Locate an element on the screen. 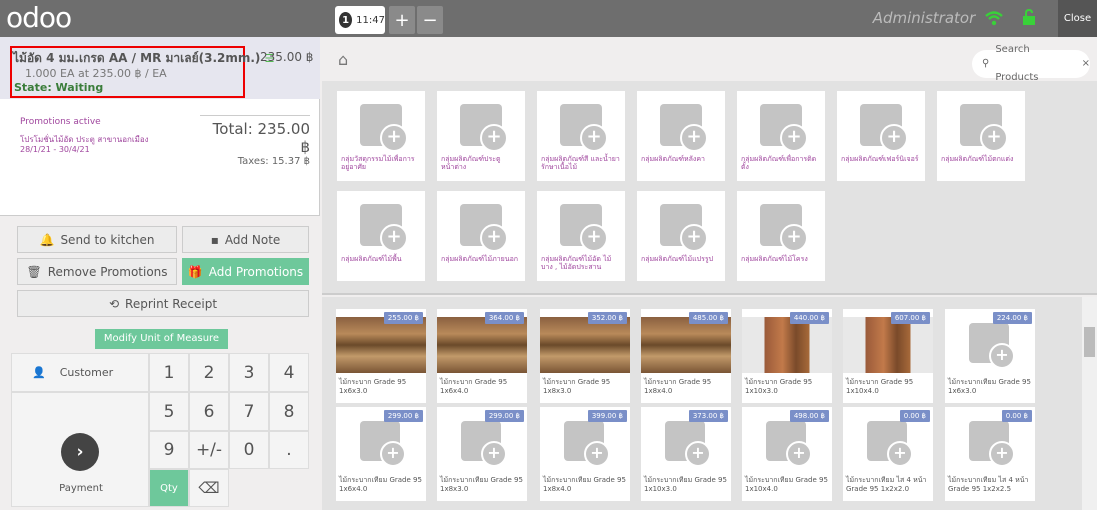 This screenshot has width=1097, height=510. bell-icon: 🔔 is located at coordinates (47, 239).